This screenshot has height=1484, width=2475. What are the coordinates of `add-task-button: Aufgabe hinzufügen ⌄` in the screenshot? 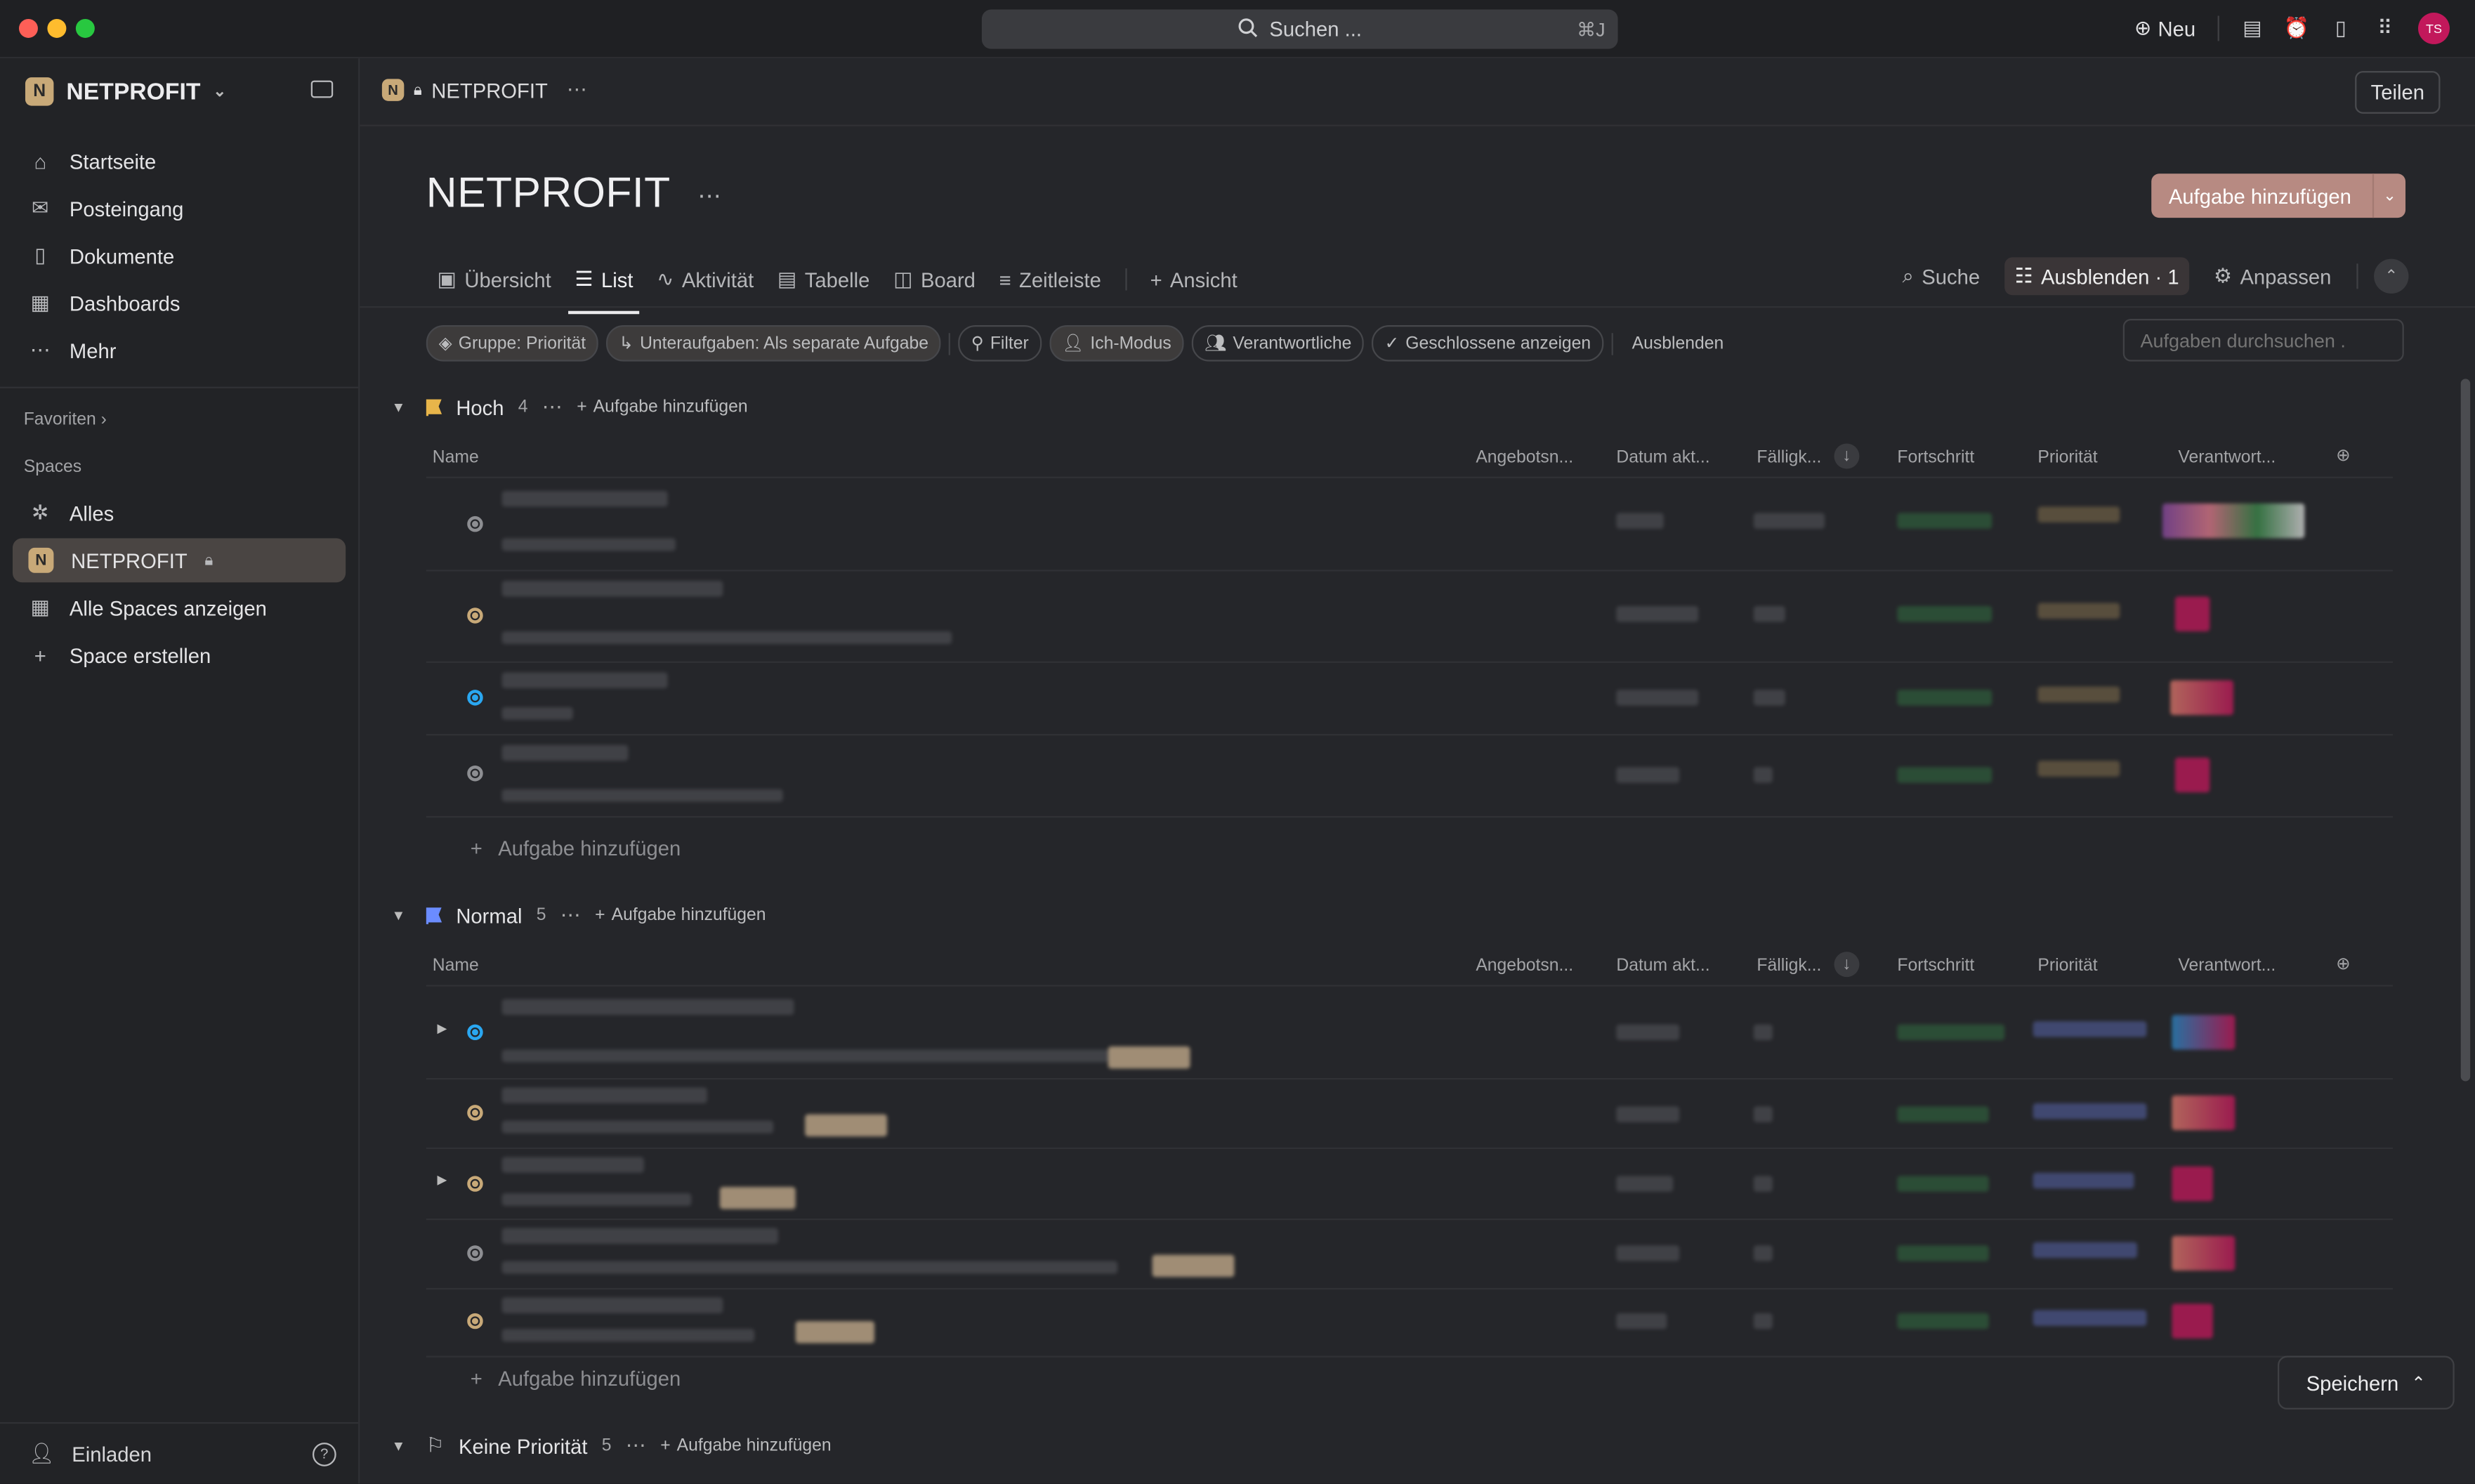 It's located at (2278, 195).